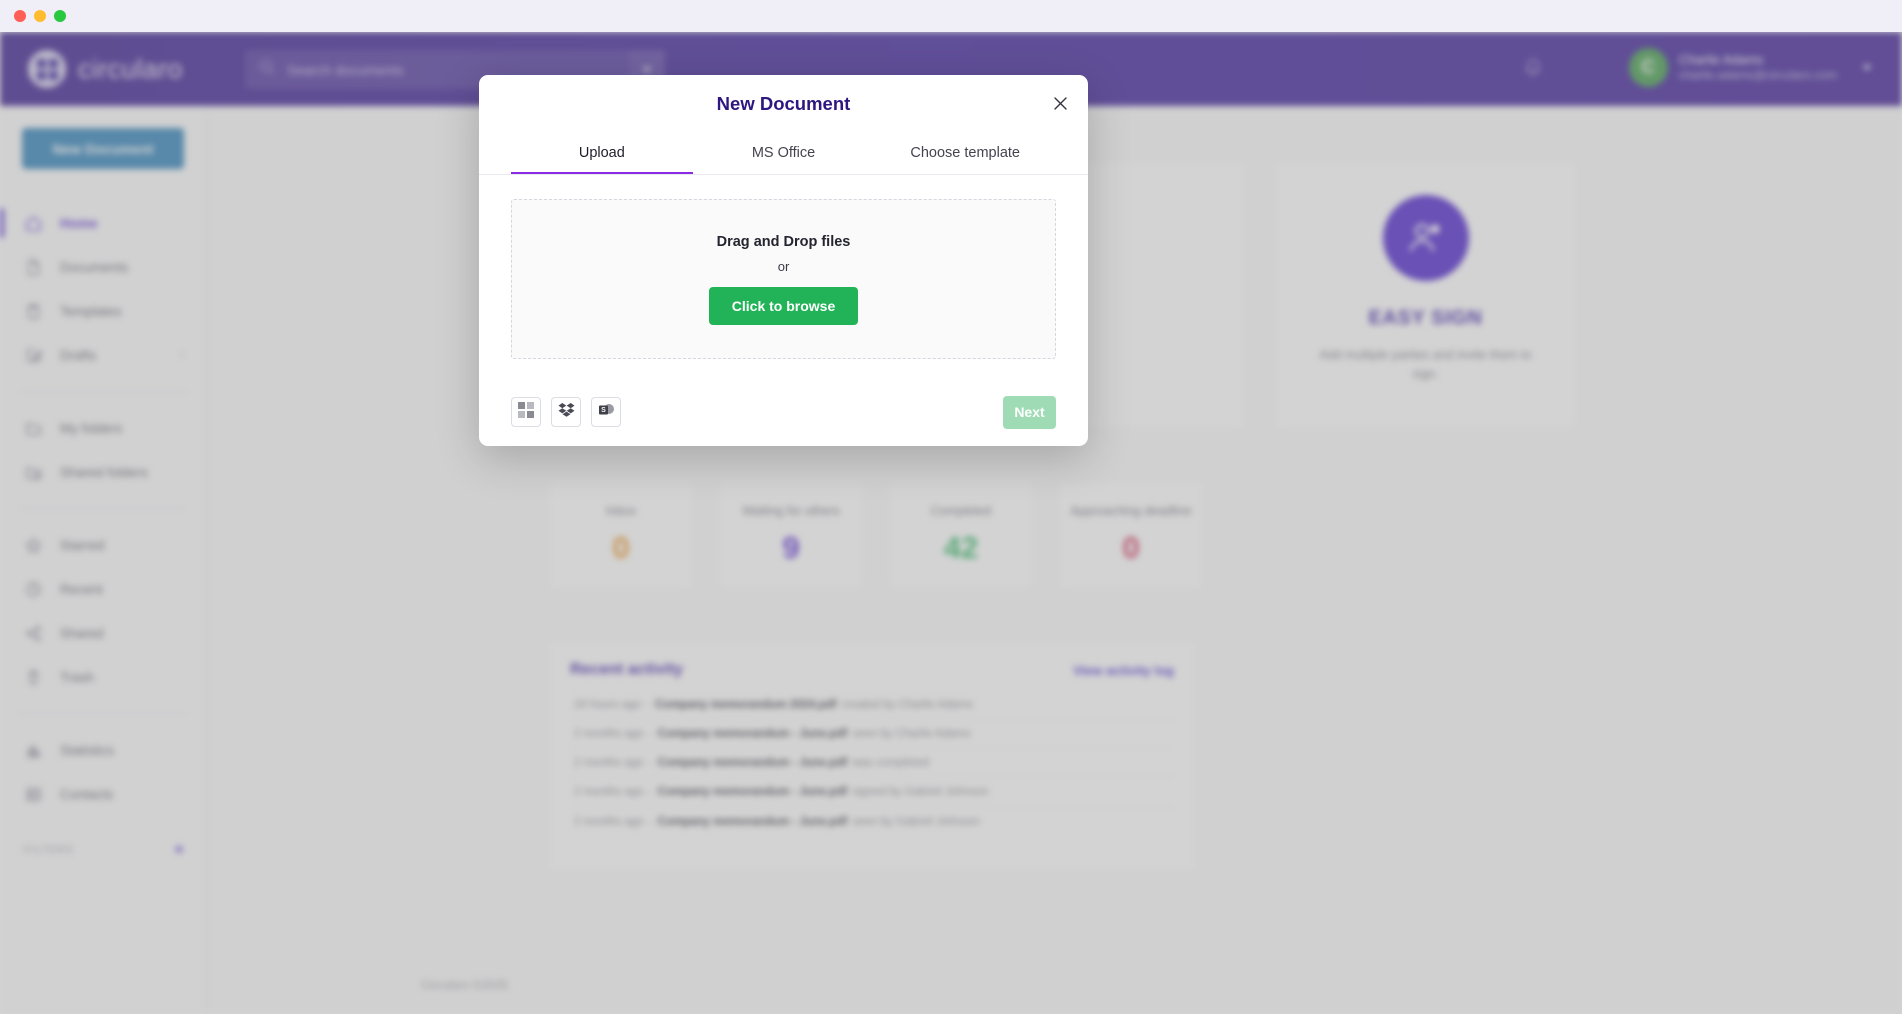 Image resolution: width=1902 pixels, height=1014 pixels. What do you see at coordinates (783, 103) in the screenshot?
I see `modal-title: New Document` at bounding box center [783, 103].